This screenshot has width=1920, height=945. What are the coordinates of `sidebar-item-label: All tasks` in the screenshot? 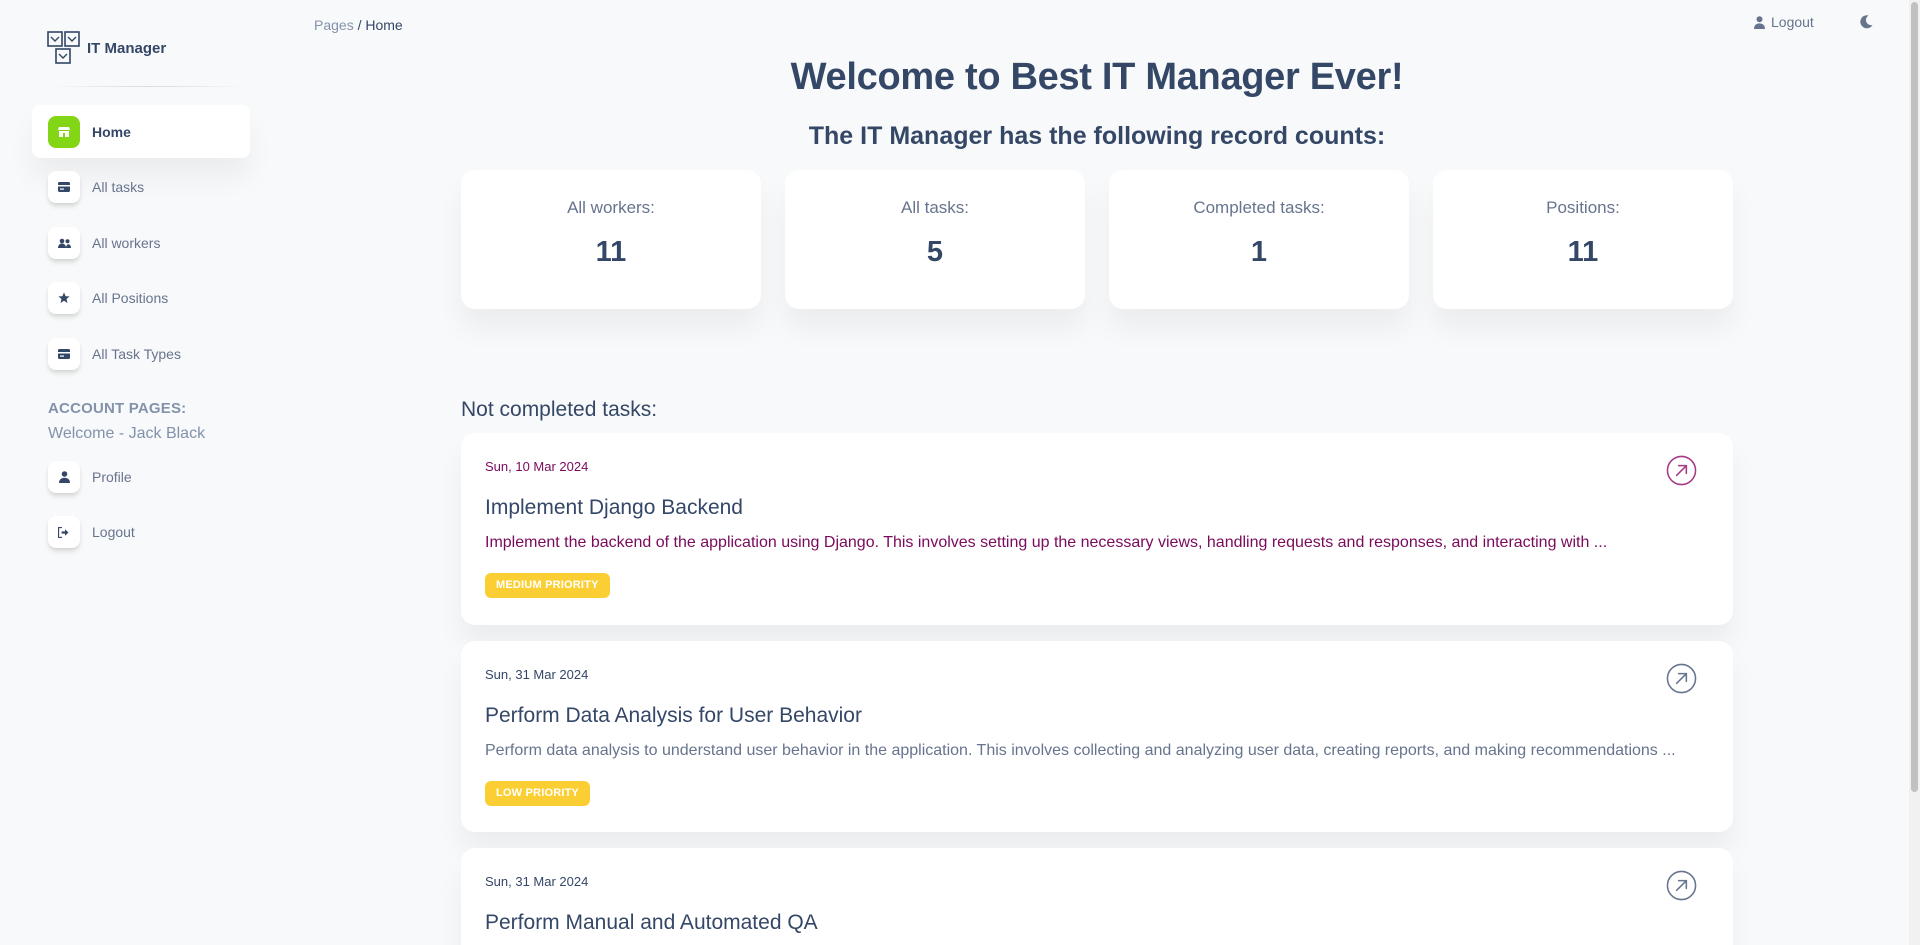 It's located at (118, 187).